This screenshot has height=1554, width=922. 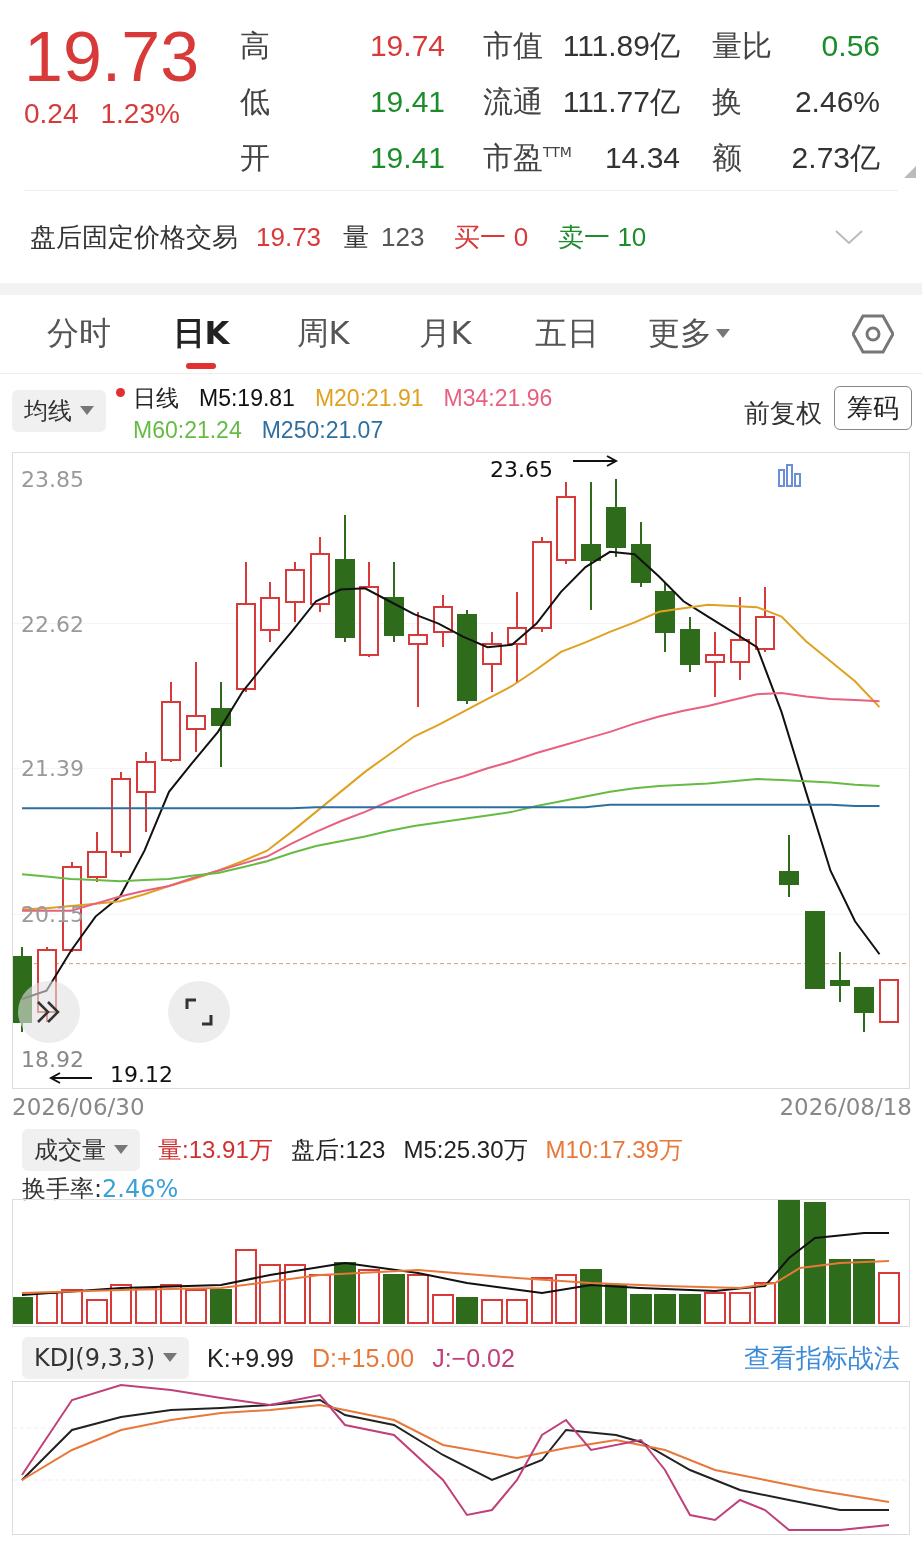 I want to click on corner-triangle-icon, so click(x=910, y=172).